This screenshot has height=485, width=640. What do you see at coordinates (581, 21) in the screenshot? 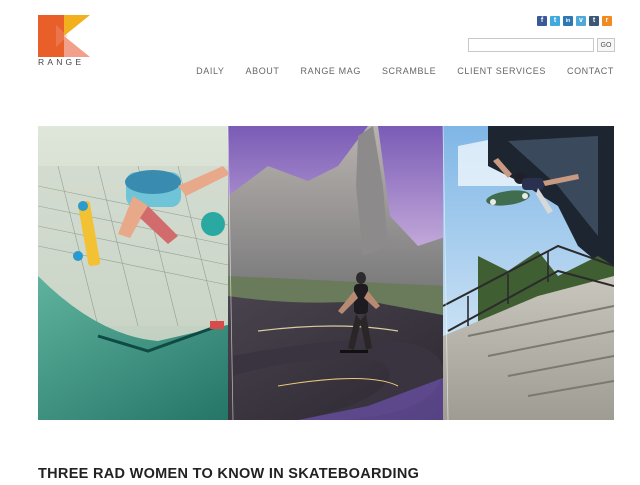
I see `vimeo-icon: v` at bounding box center [581, 21].